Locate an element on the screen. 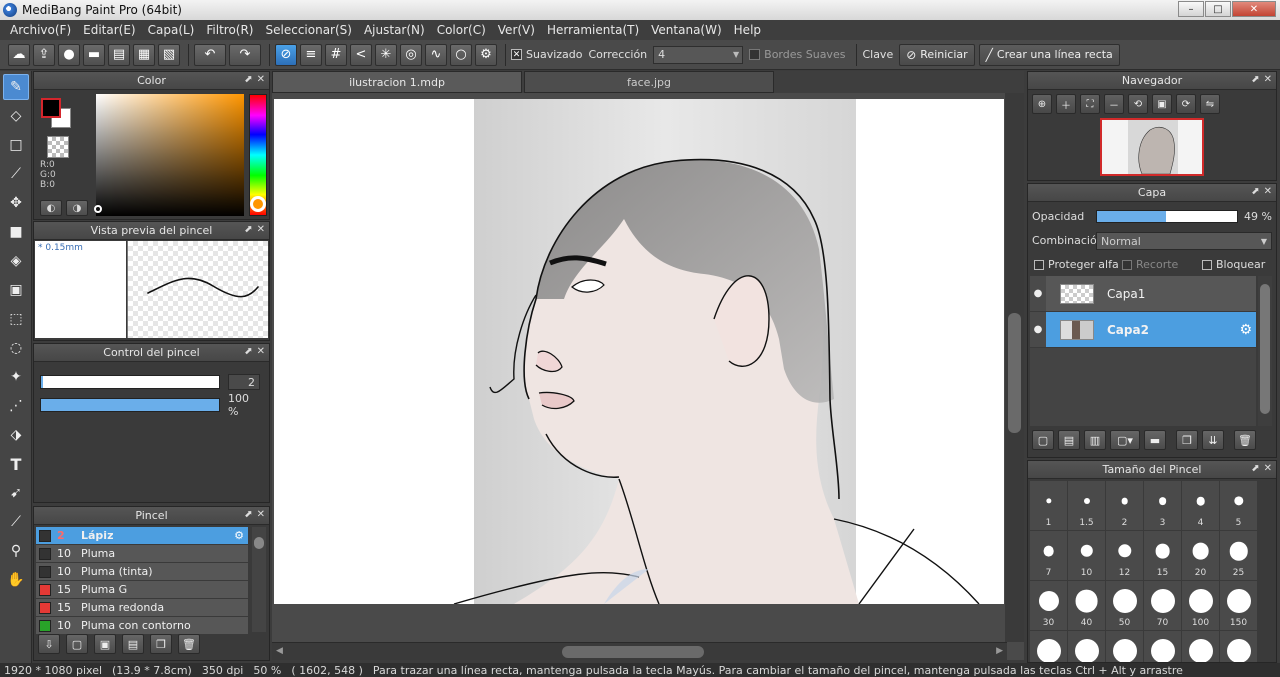 Image resolution: width=1280 pixels, height=677 pixels. curve-snap-icon: ∿ is located at coordinates (436, 54).